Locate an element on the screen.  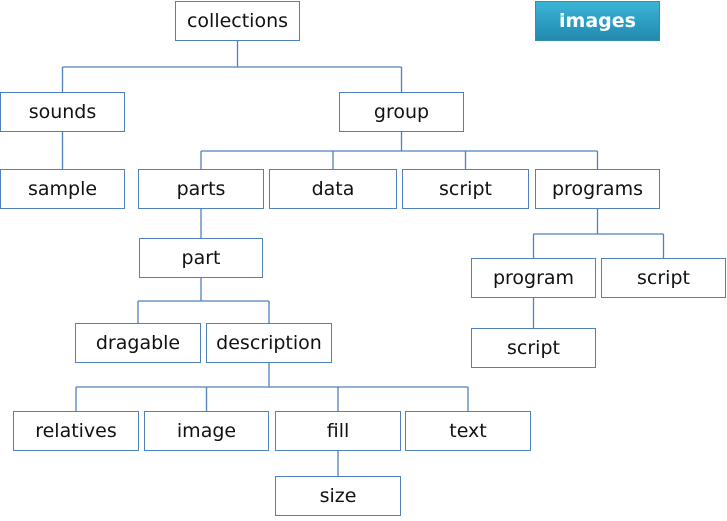
node-programs-script: script is located at coordinates (663, 278).